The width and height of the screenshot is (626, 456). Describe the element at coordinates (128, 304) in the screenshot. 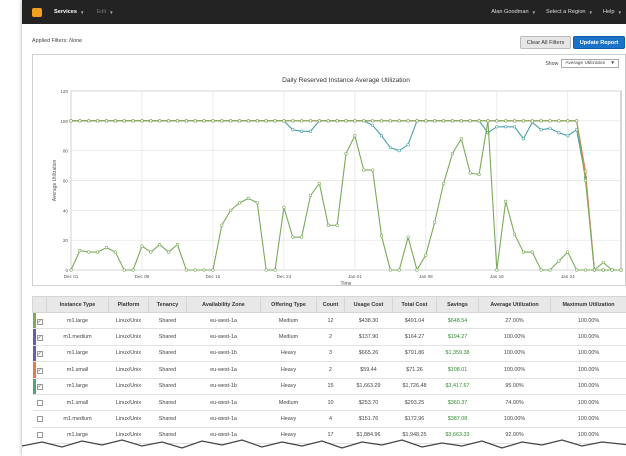

I see `column-header: Platform` at that location.